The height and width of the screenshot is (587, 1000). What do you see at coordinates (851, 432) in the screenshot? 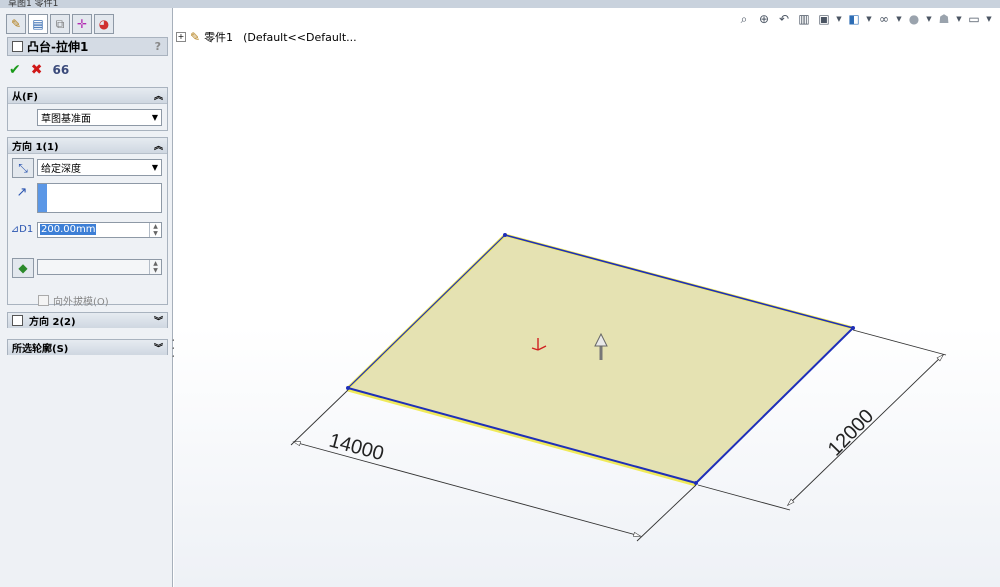
I see `dimension-12000-label: 12000` at bounding box center [851, 432].